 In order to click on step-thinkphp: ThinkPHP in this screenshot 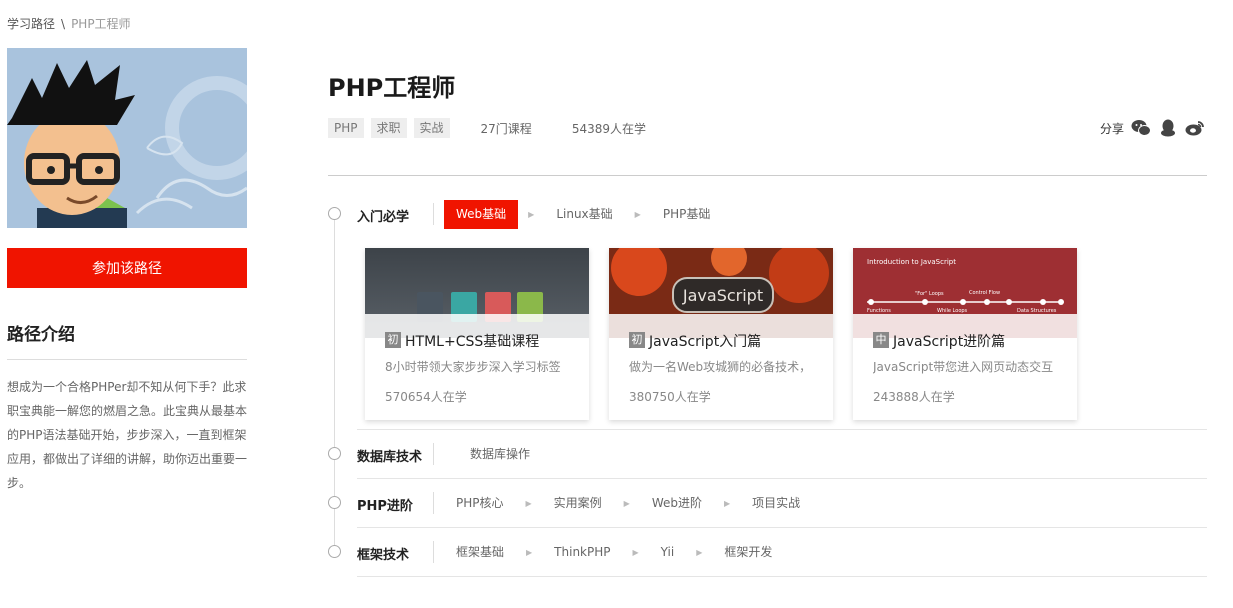, I will do `click(582, 552)`.